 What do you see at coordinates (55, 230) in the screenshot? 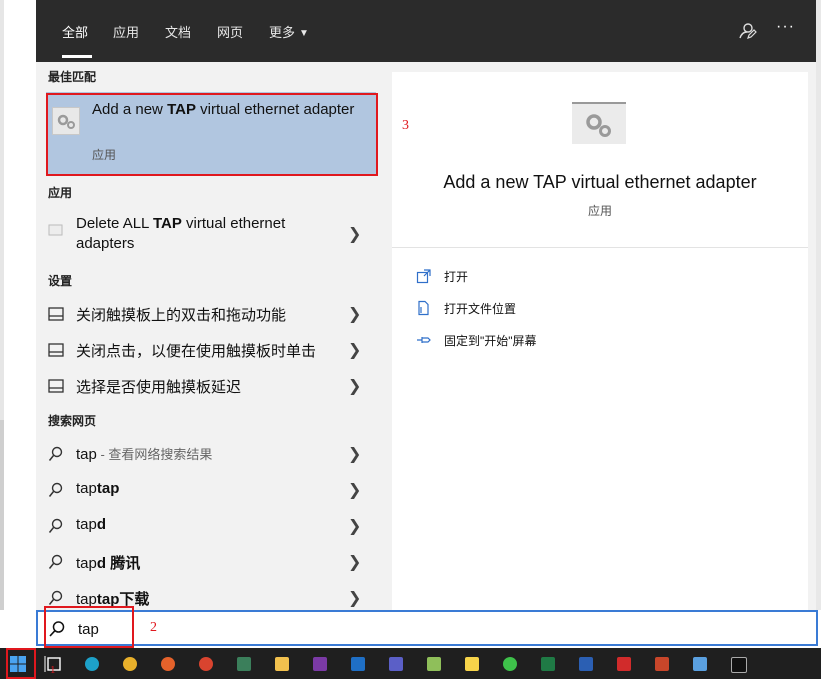
I see `app-icon` at bounding box center [55, 230].